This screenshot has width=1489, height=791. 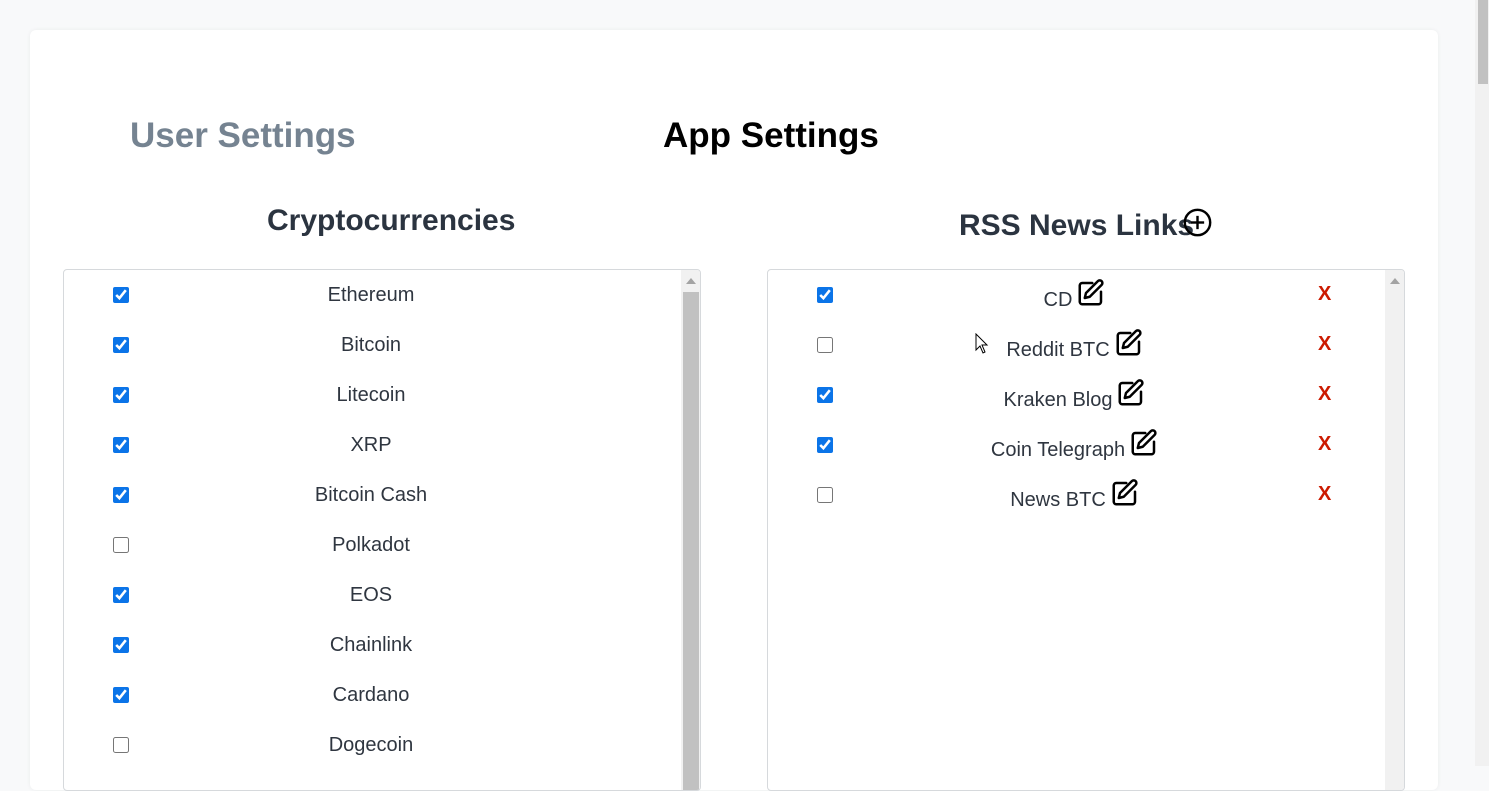 What do you see at coordinates (1077, 225) in the screenshot?
I see `rss-news-links-heading: RSS News Links` at bounding box center [1077, 225].